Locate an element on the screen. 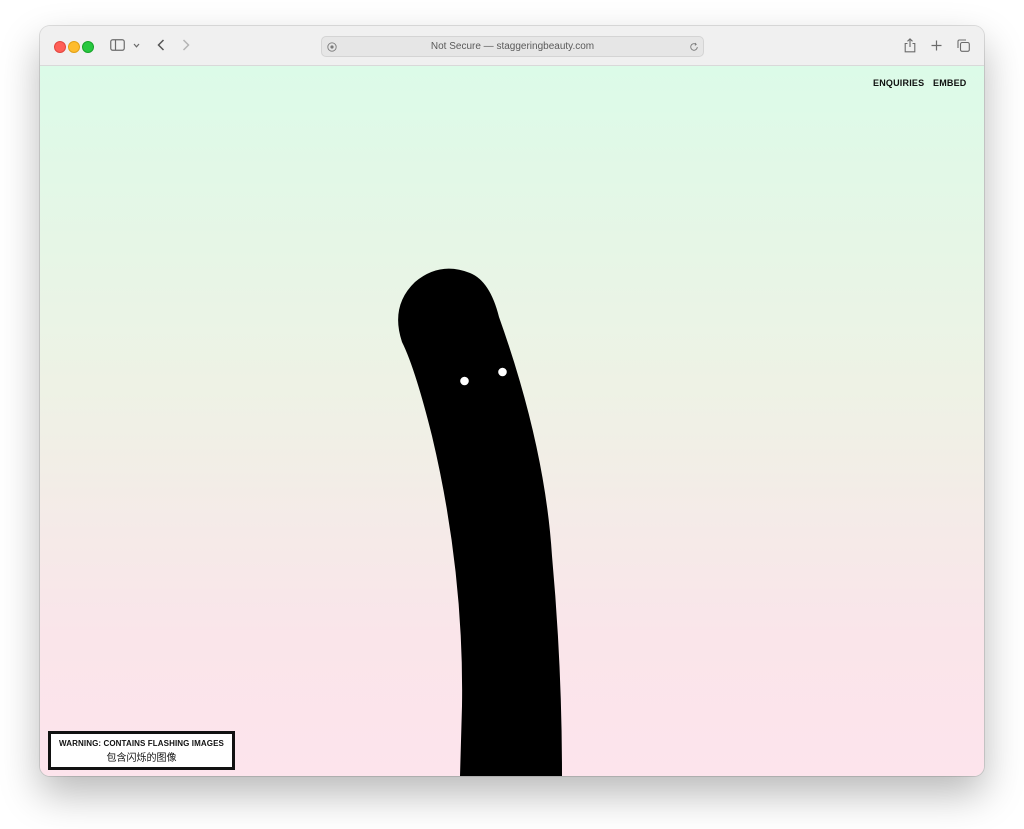 The image size is (1024, 829). creature-body is located at coordinates (480, 522).